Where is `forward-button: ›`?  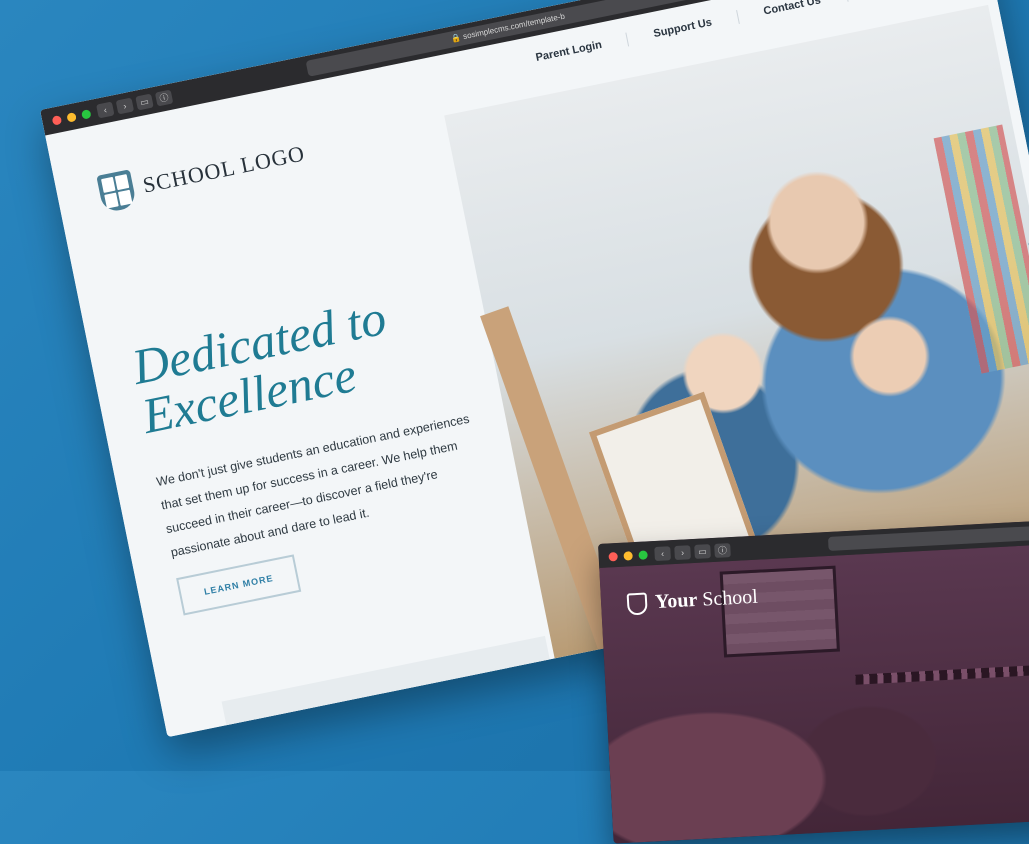
forward-button: › is located at coordinates (125, 106).